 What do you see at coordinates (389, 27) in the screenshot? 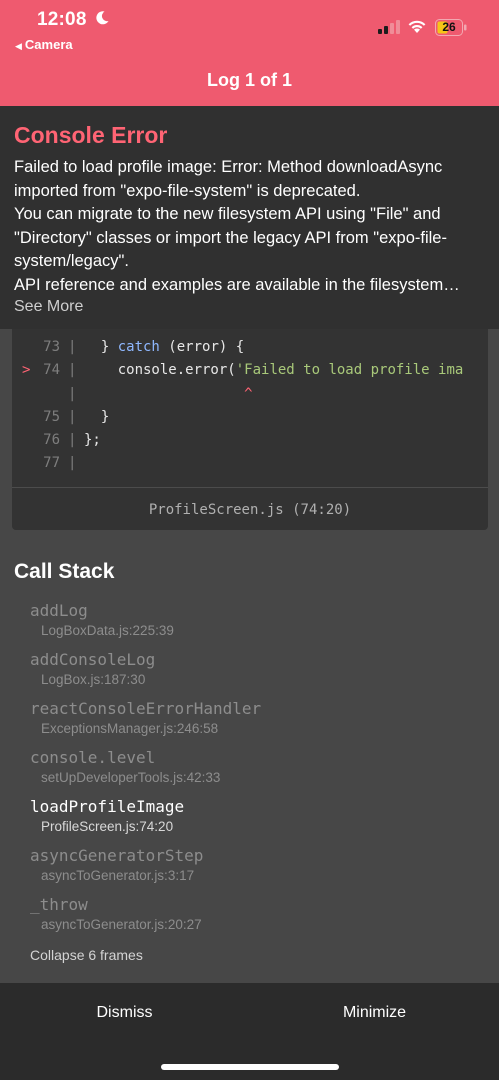
I see `cellular-signal-icon` at bounding box center [389, 27].